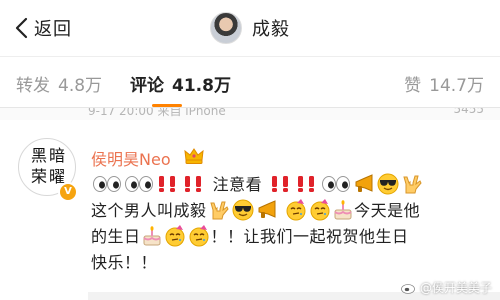 The height and width of the screenshot is (300, 500). Describe the element at coordinates (124, 262) in the screenshot. I see `comment-segment: 快乐！！` at that location.